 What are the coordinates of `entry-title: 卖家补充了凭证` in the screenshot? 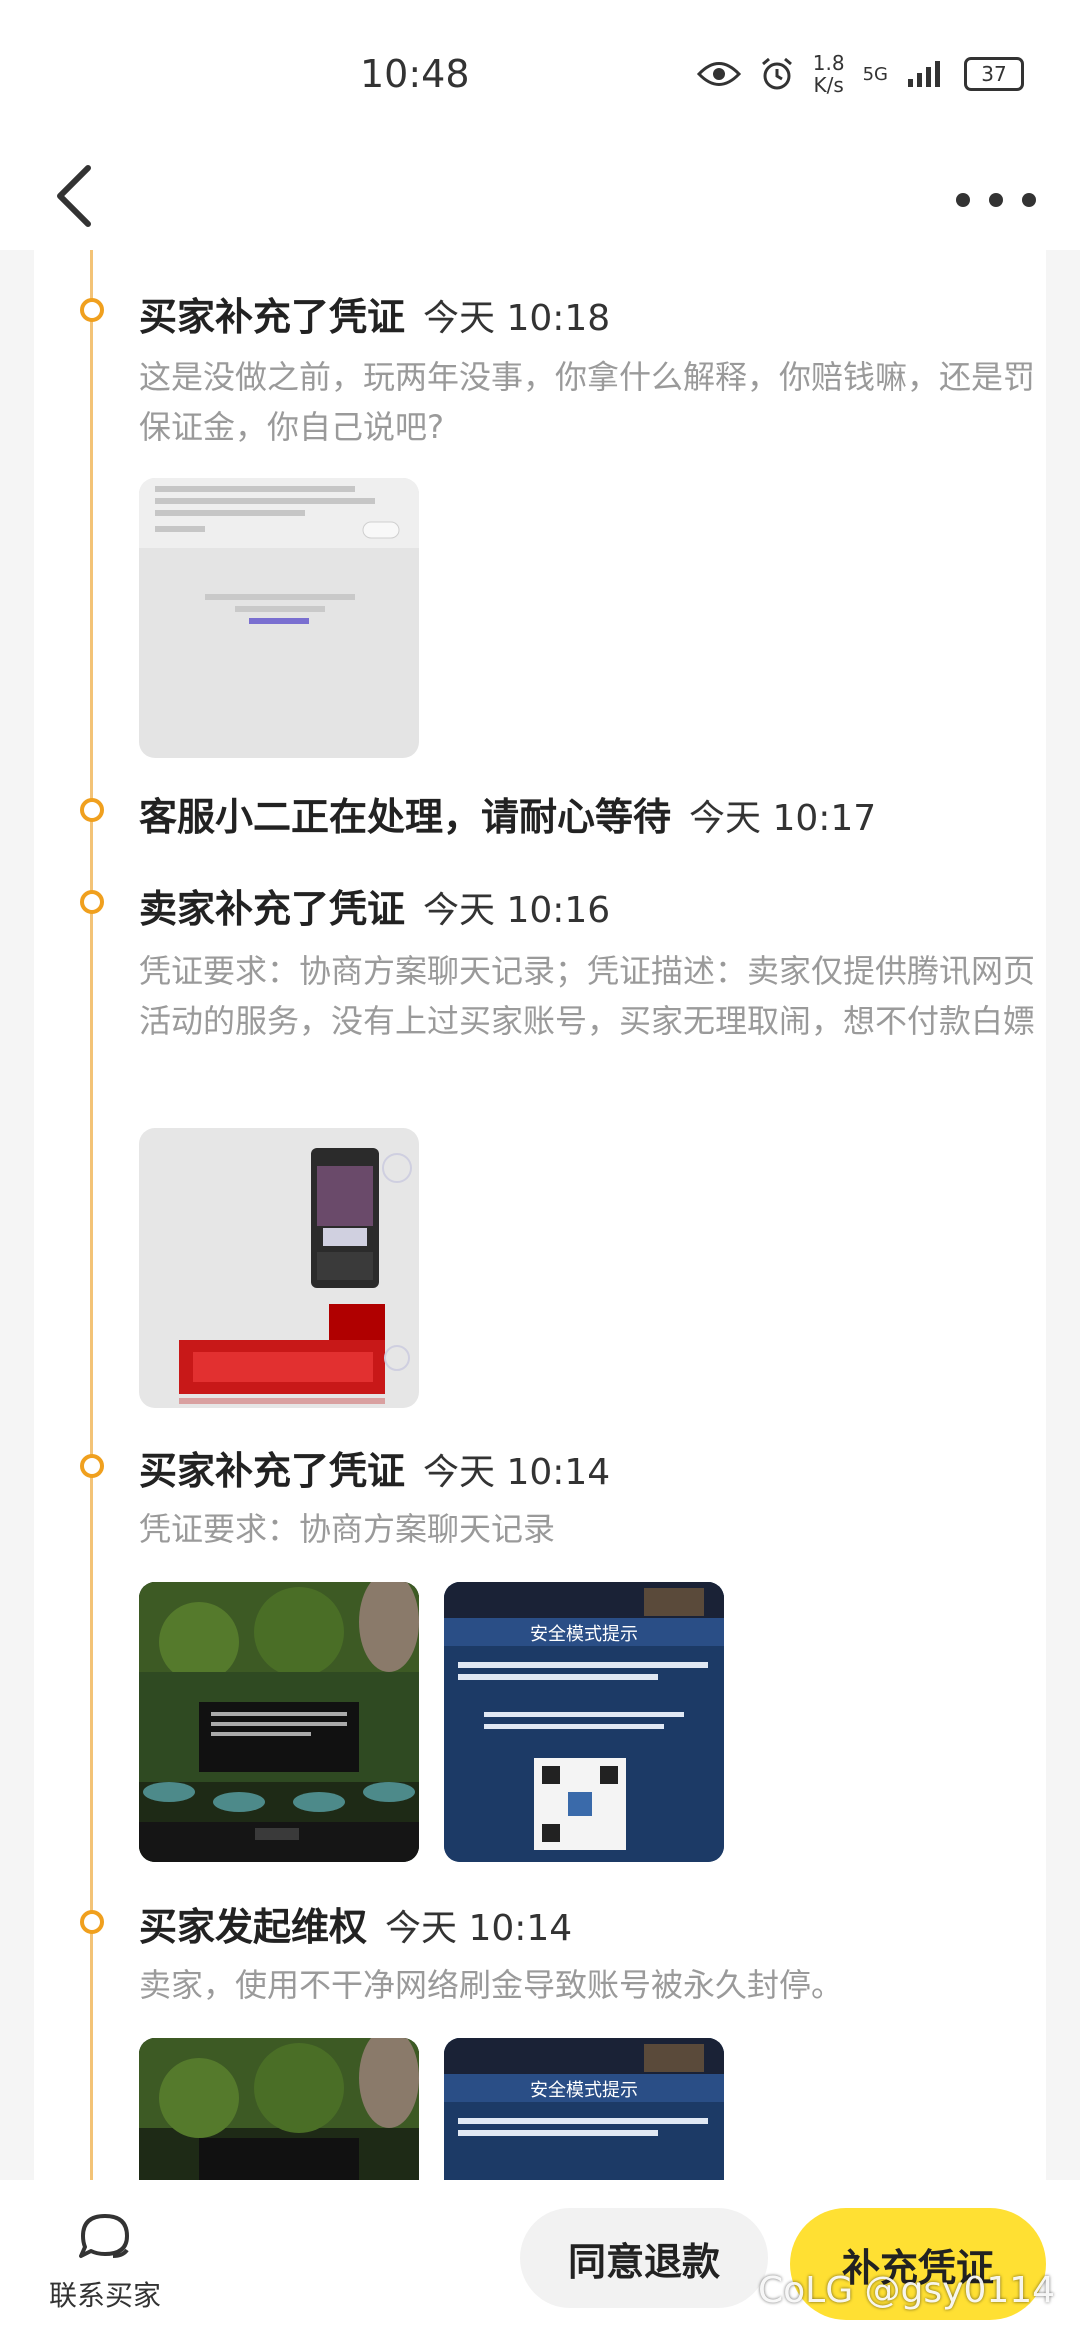 It's located at (272, 909).